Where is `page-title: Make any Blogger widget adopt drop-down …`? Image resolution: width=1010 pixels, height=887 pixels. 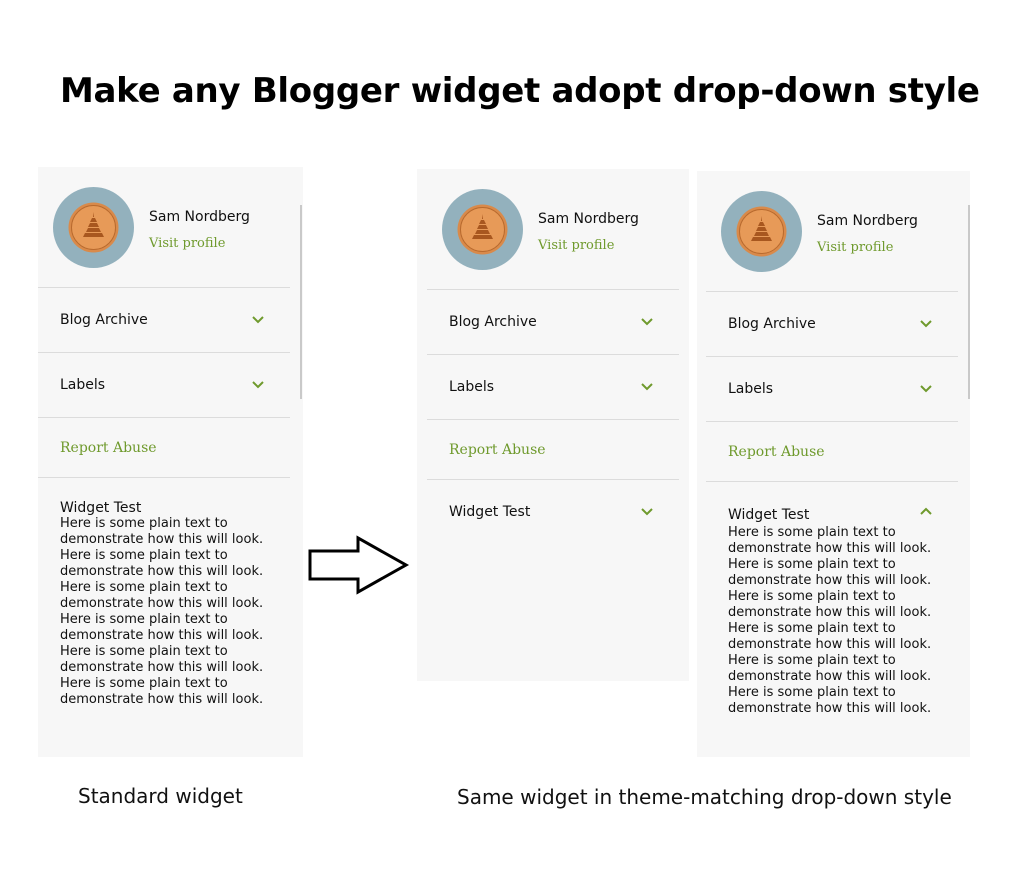
page-title: Make any Blogger widget adopt drop-down … is located at coordinates (520, 91).